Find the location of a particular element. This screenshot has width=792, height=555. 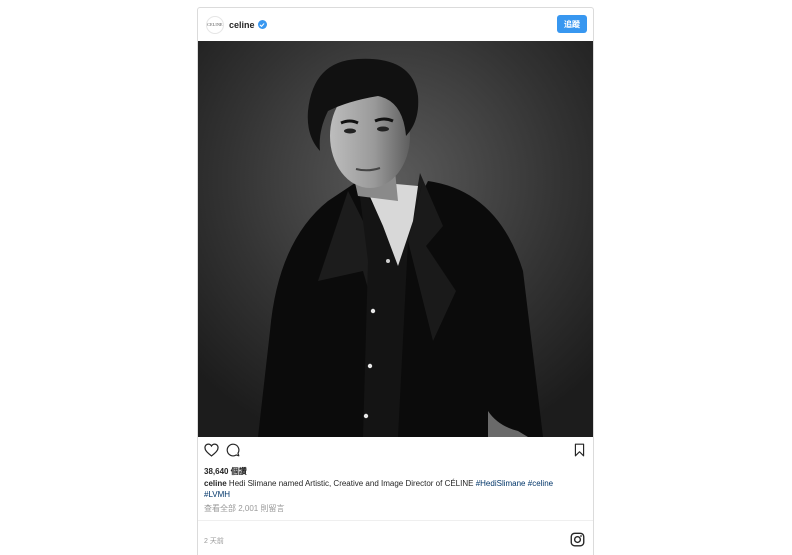

post-timestamp: 2 天前 is located at coordinates (214, 541).